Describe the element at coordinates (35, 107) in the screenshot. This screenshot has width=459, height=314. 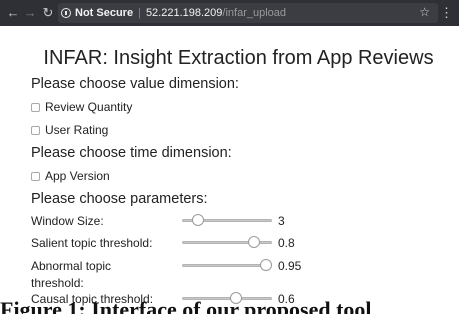
I see `review-quantity-checkbox` at that location.